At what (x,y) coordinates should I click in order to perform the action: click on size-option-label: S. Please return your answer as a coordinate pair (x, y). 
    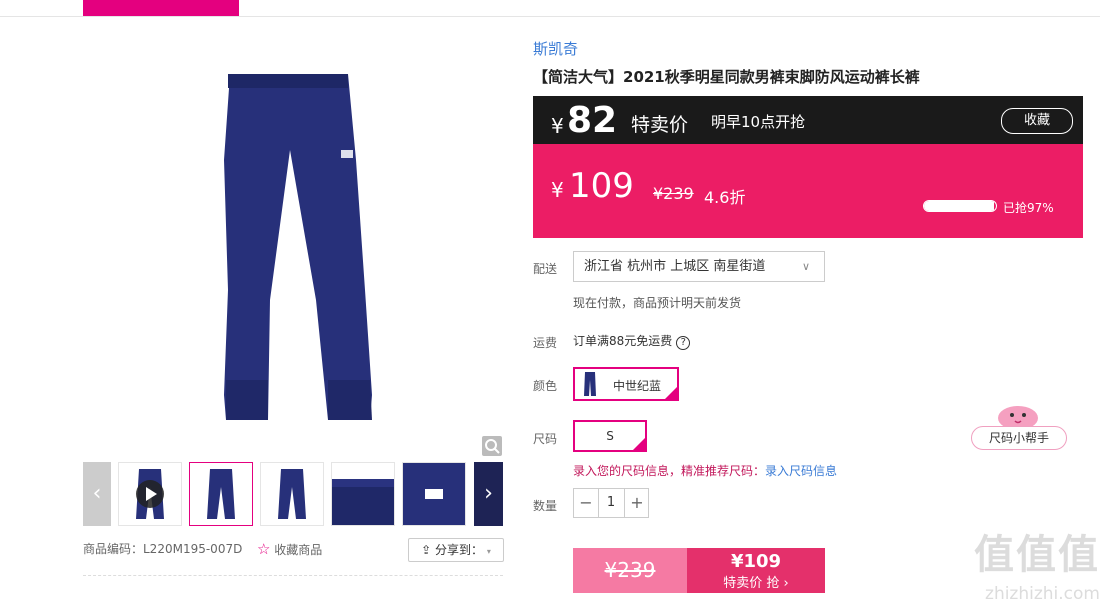
    Looking at the image, I should click on (610, 436).